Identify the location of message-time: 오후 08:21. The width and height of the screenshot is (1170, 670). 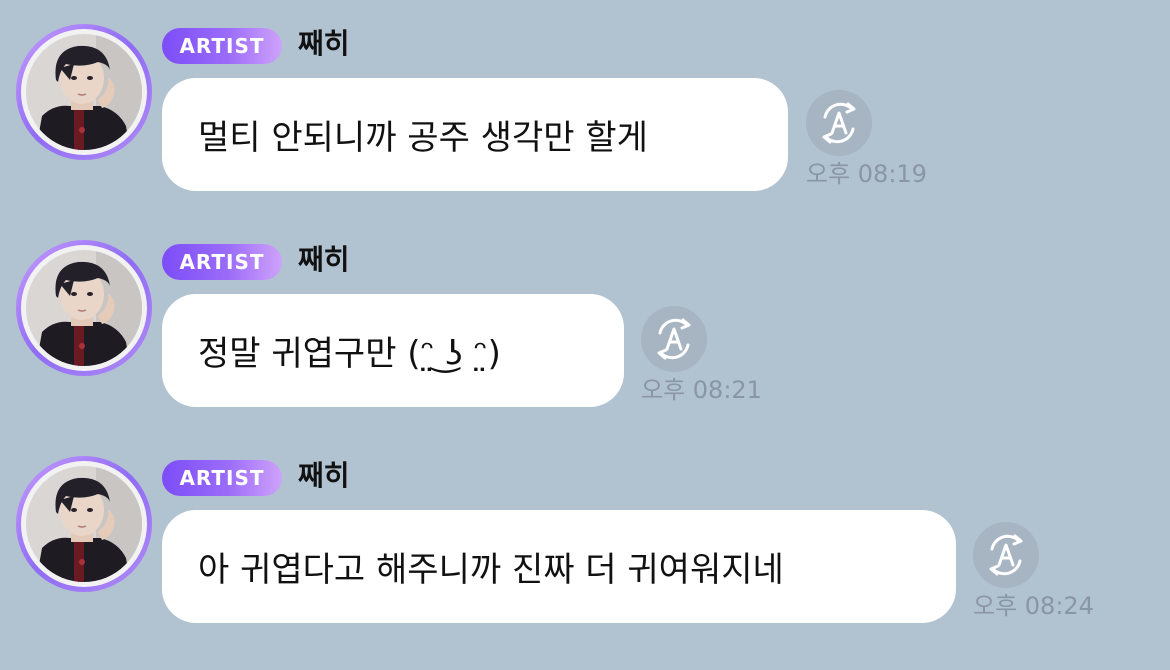
(701, 390).